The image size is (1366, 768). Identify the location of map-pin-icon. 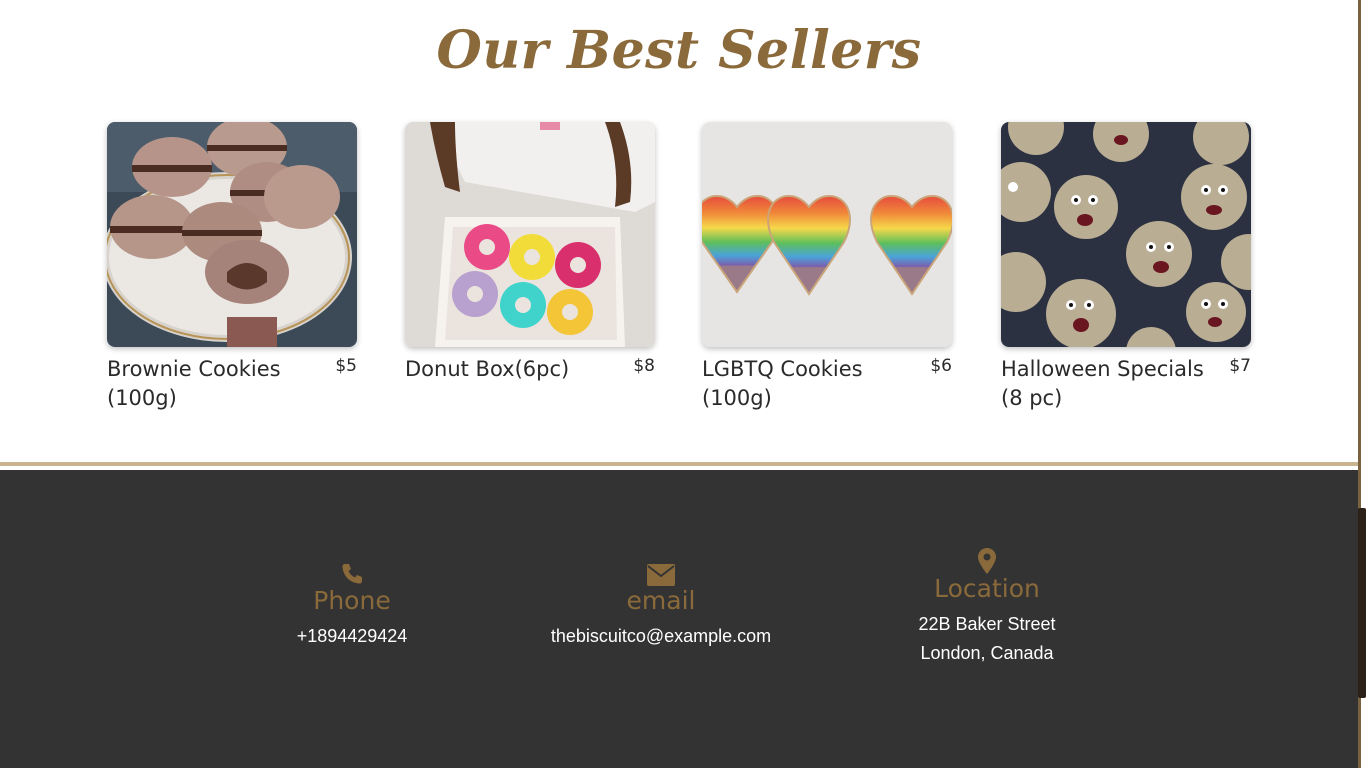
(987, 561).